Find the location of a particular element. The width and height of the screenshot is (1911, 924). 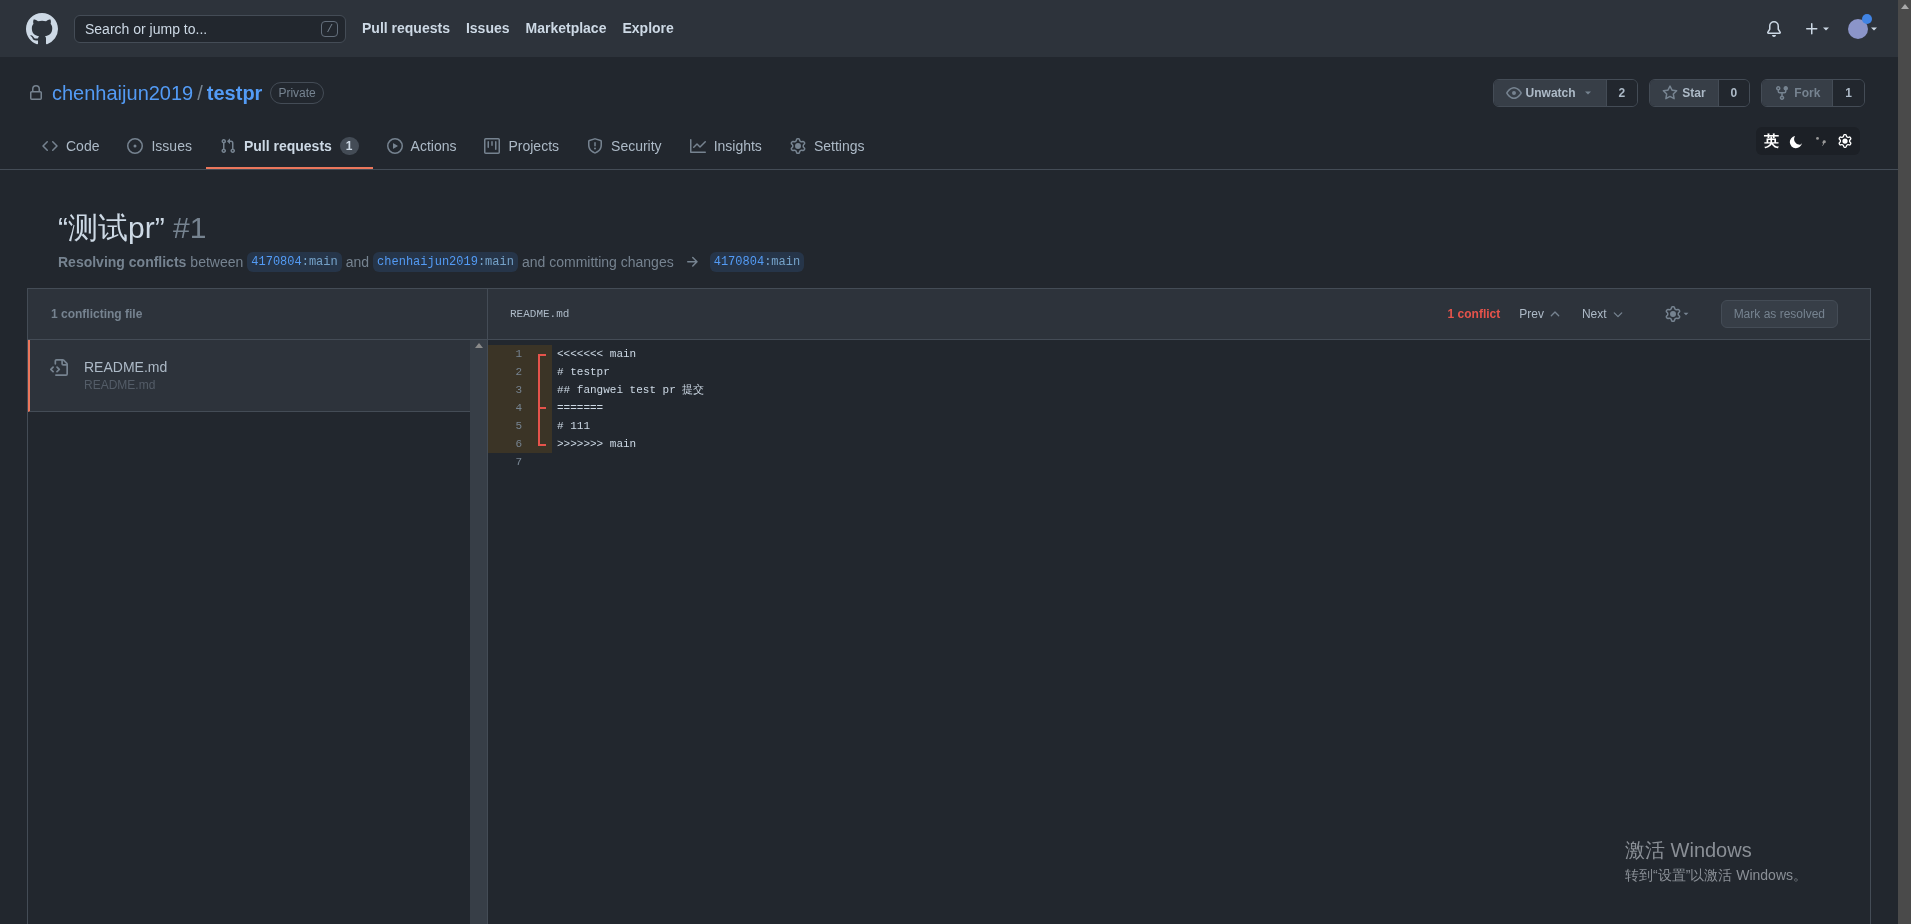

shortcut-key: / is located at coordinates (329, 28).